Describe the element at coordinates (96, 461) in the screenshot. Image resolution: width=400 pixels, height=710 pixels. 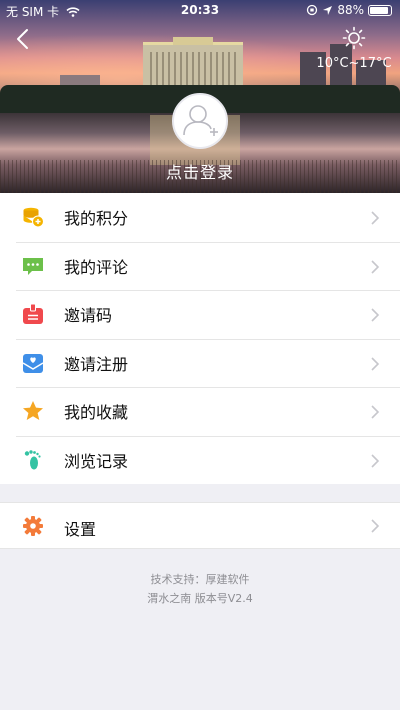
I see `menu-item-label: 浏览记录` at that location.